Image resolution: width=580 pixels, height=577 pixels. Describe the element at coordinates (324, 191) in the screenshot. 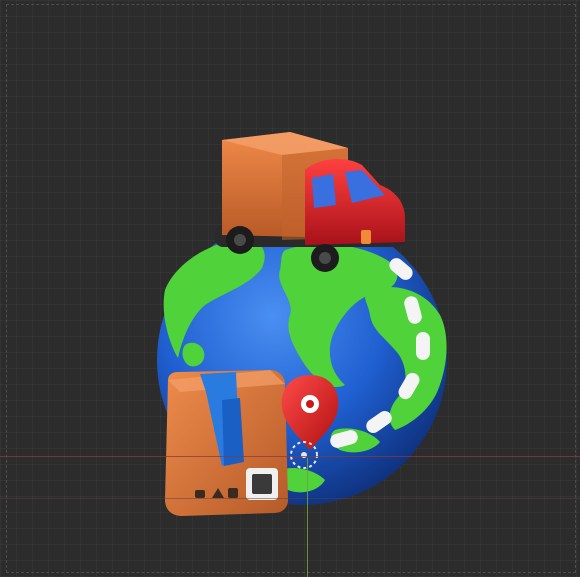

I see `truck-window-side` at that location.